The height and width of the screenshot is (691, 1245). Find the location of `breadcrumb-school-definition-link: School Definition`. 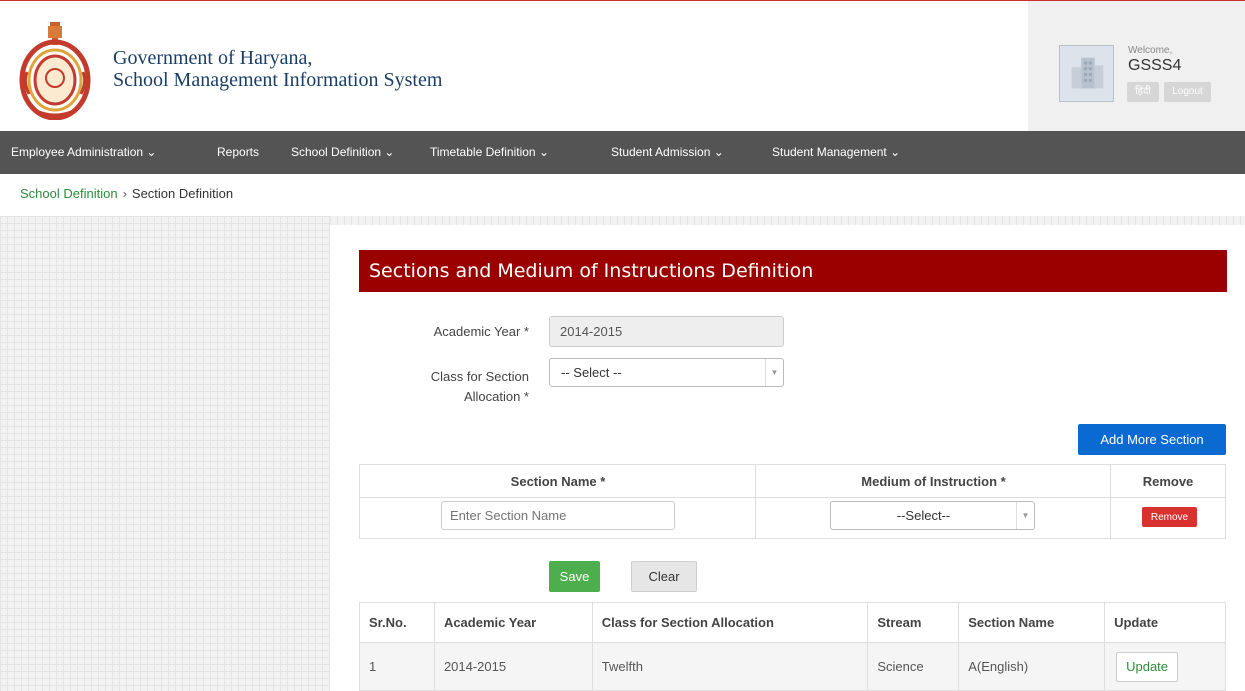

breadcrumb-school-definition-link: School Definition is located at coordinates (69, 193).